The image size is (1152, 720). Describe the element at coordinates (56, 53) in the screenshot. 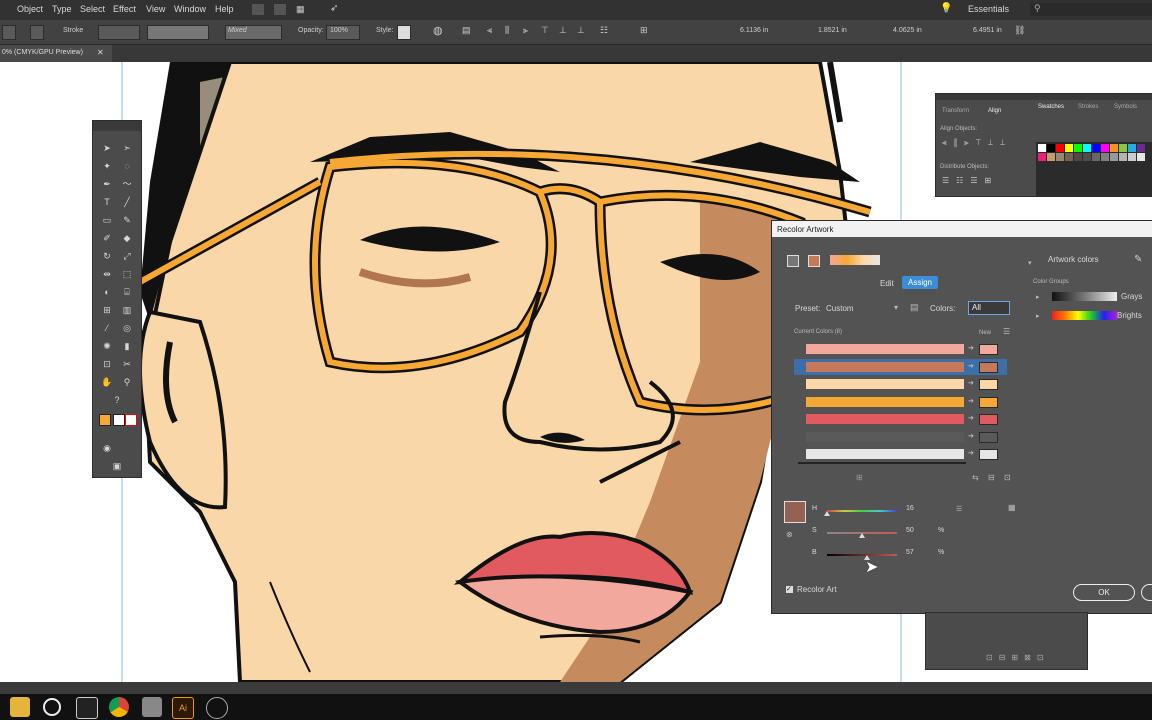

I see `document-tab: 0% (CMYK/GPU Preview) ✕` at that location.